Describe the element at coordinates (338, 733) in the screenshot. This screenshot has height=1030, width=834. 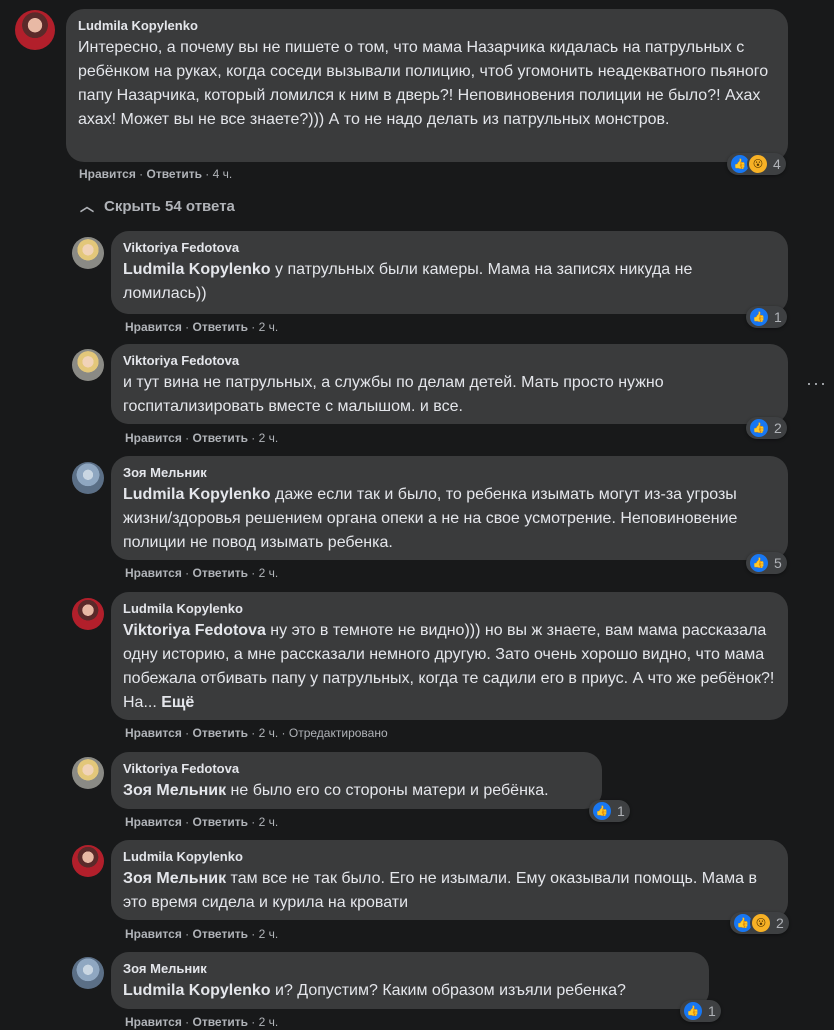
I see `edited-label: Отредактировано` at that location.